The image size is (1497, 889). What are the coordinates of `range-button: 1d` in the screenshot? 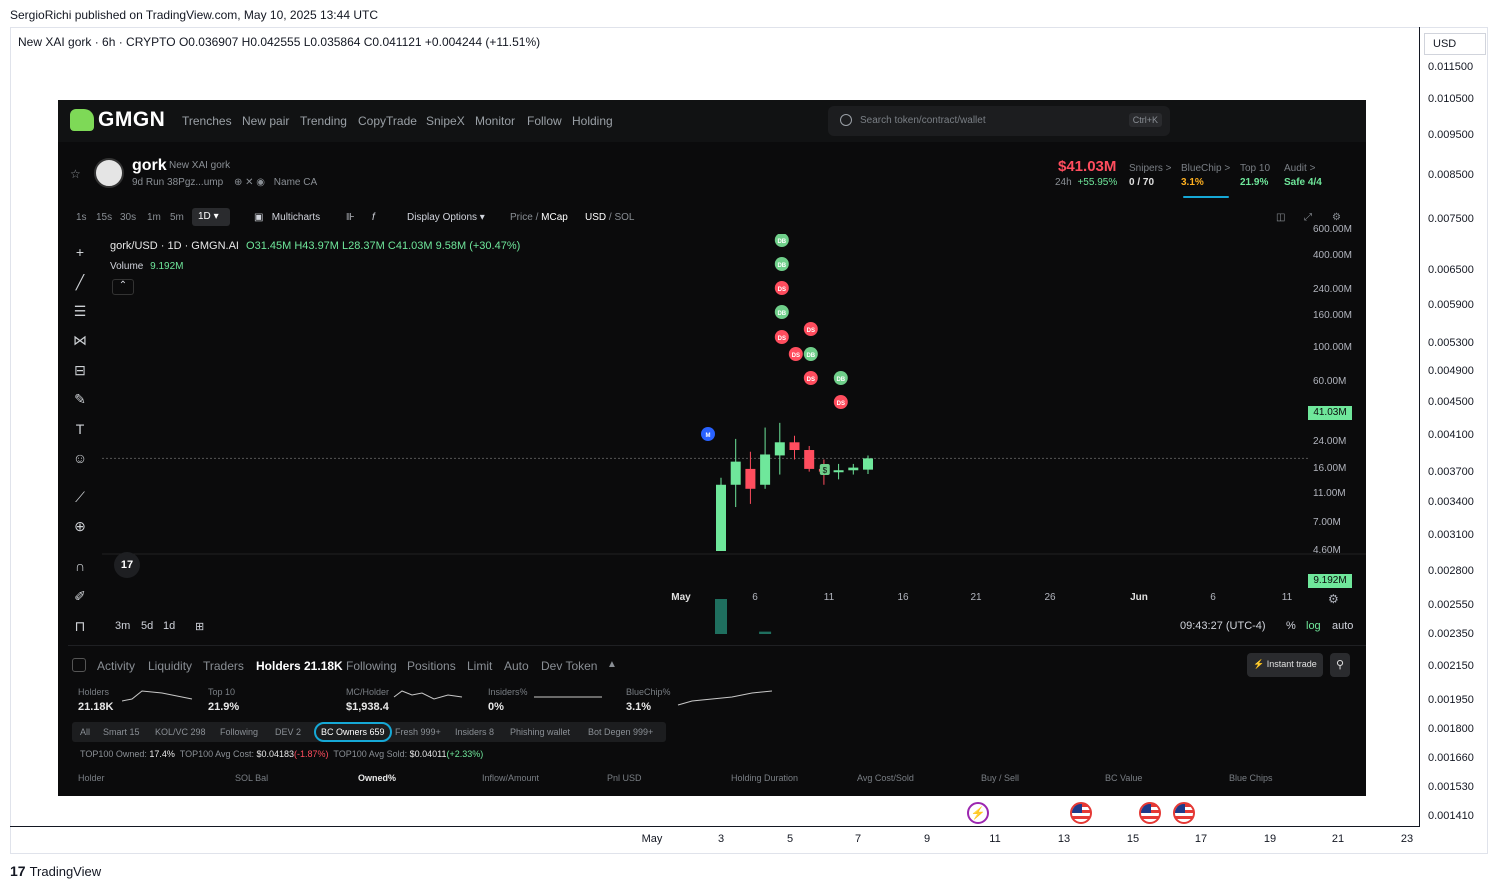 It's located at (169, 626).